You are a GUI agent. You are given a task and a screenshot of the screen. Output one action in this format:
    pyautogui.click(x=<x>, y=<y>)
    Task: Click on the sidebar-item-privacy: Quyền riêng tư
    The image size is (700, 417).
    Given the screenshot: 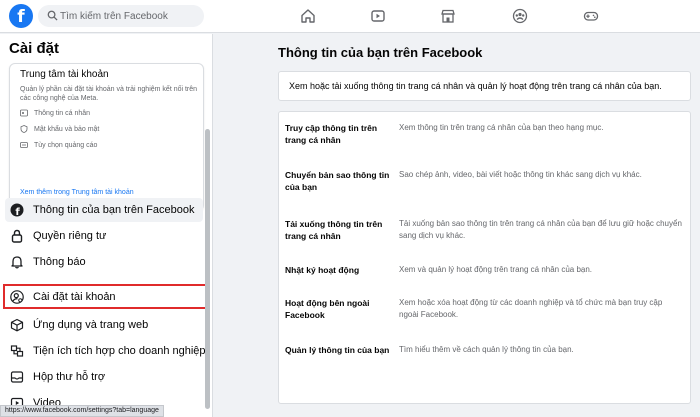 What is the action you would take?
    pyautogui.click(x=104, y=236)
    